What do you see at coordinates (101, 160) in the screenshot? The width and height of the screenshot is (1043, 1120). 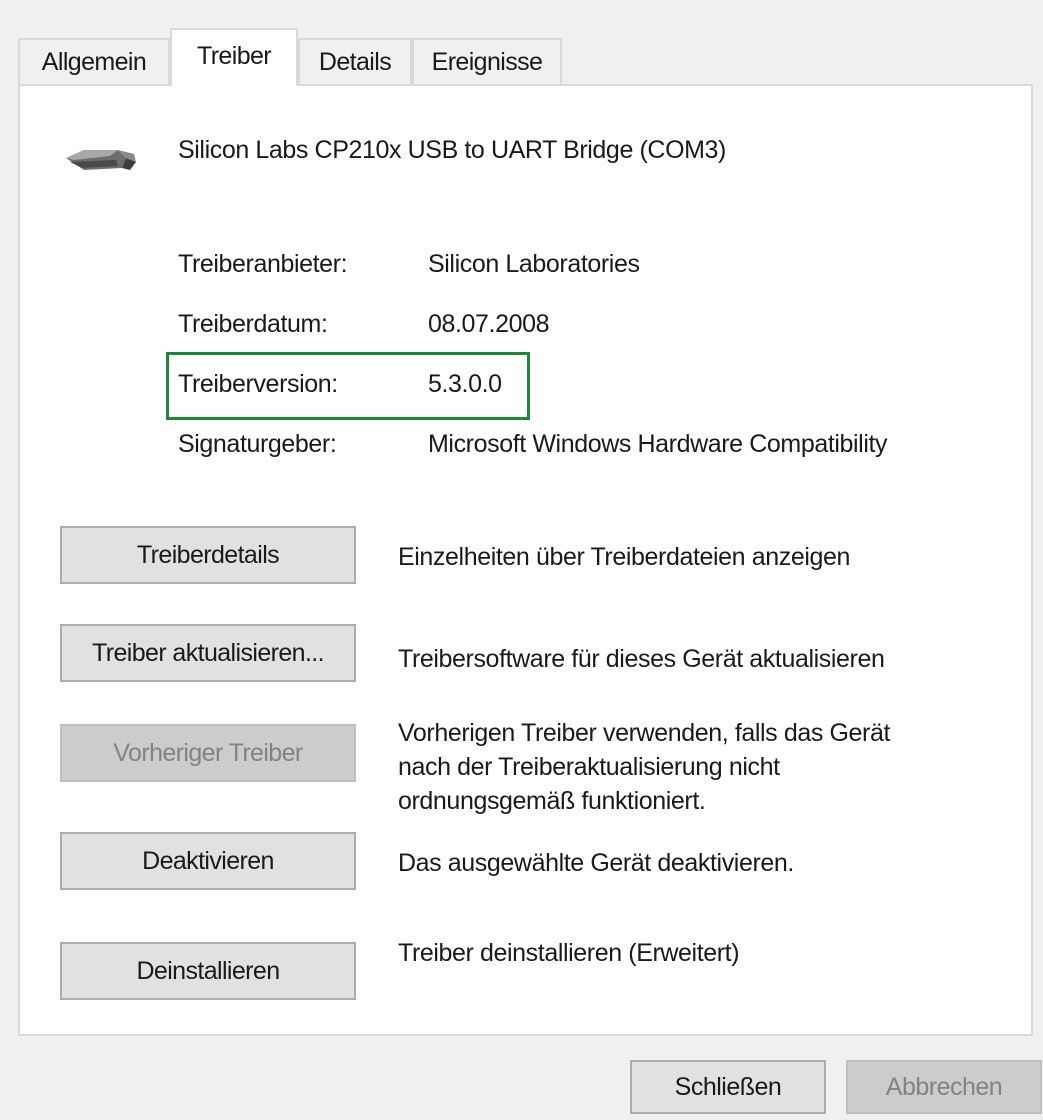 I see `serial-port-connector-icon` at bounding box center [101, 160].